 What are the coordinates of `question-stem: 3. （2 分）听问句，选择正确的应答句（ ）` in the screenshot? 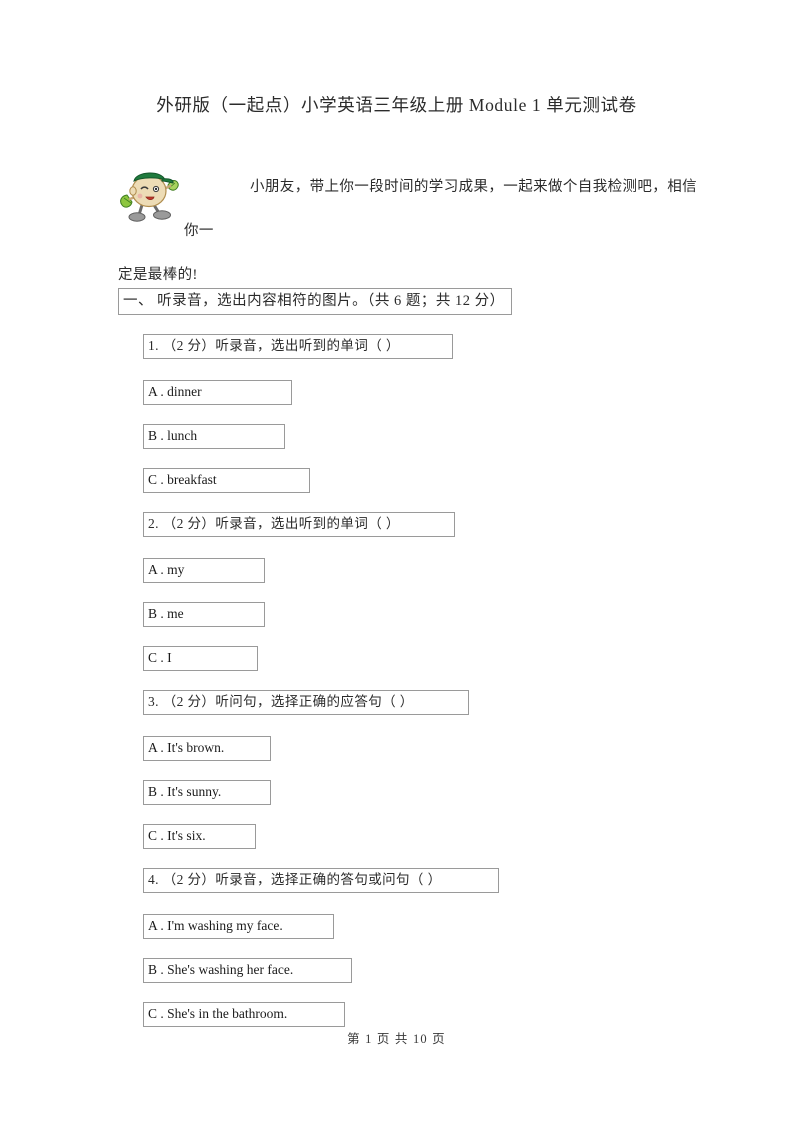 It's located at (306, 702).